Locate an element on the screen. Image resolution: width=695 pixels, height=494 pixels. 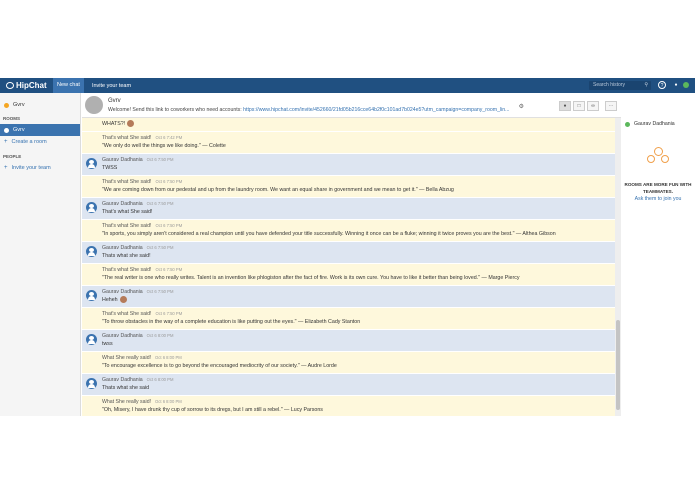
rooms-header: ROOMS is located at coordinates (12, 118).